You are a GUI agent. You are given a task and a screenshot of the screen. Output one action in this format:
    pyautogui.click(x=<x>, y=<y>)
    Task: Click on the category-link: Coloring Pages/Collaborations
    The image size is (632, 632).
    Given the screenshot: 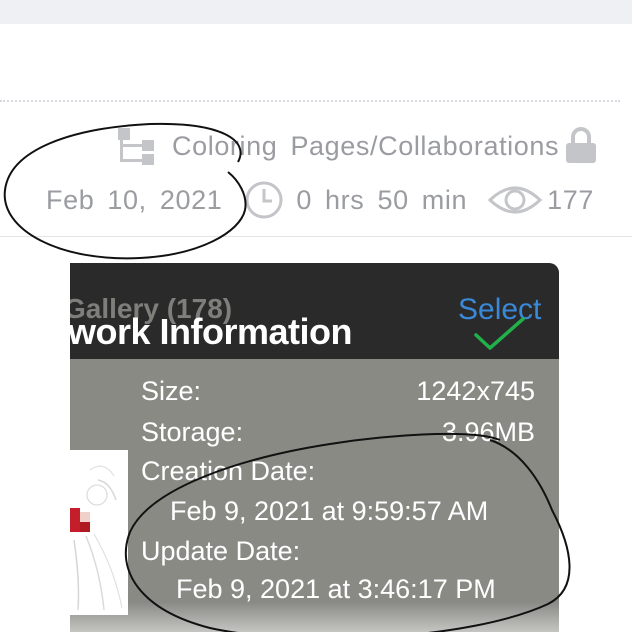 What is the action you would take?
    pyautogui.click(x=365, y=146)
    